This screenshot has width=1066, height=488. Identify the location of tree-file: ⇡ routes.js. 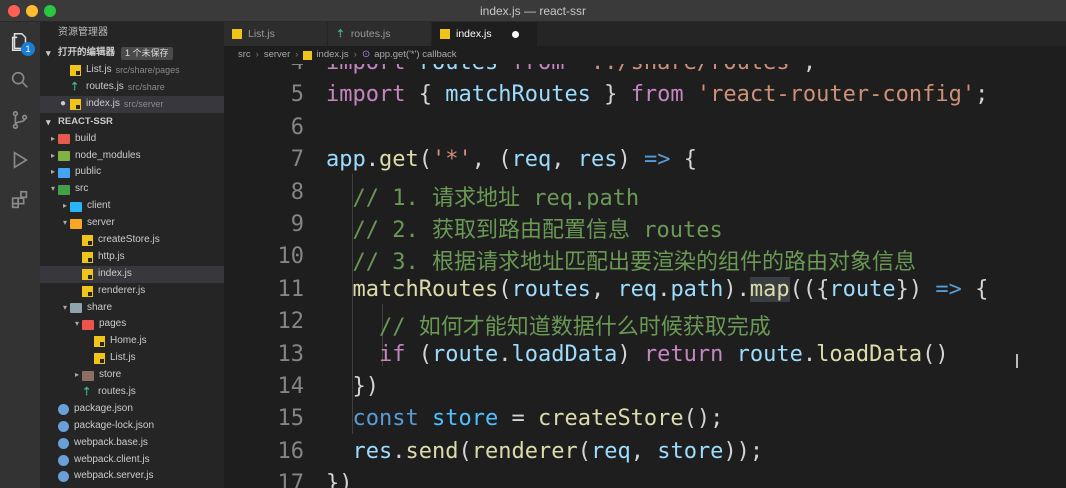
(132, 392).